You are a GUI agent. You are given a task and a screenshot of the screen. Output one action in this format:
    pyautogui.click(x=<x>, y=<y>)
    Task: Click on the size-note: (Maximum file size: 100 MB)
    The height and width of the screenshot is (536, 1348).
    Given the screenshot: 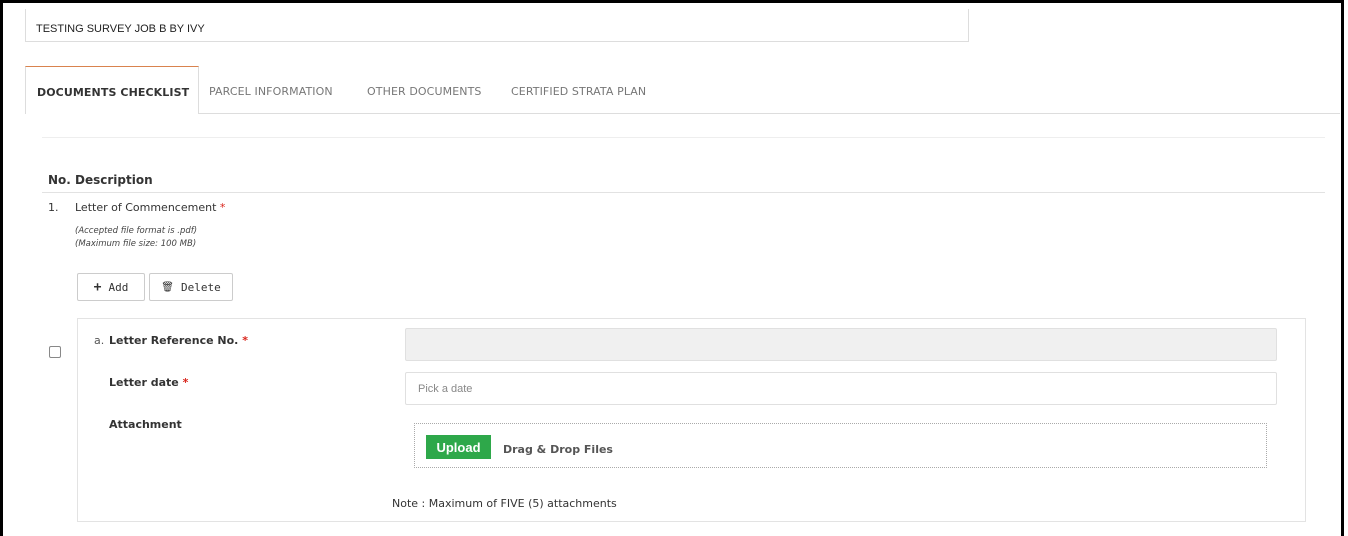 What is the action you would take?
    pyautogui.click(x=136, y=244)
    